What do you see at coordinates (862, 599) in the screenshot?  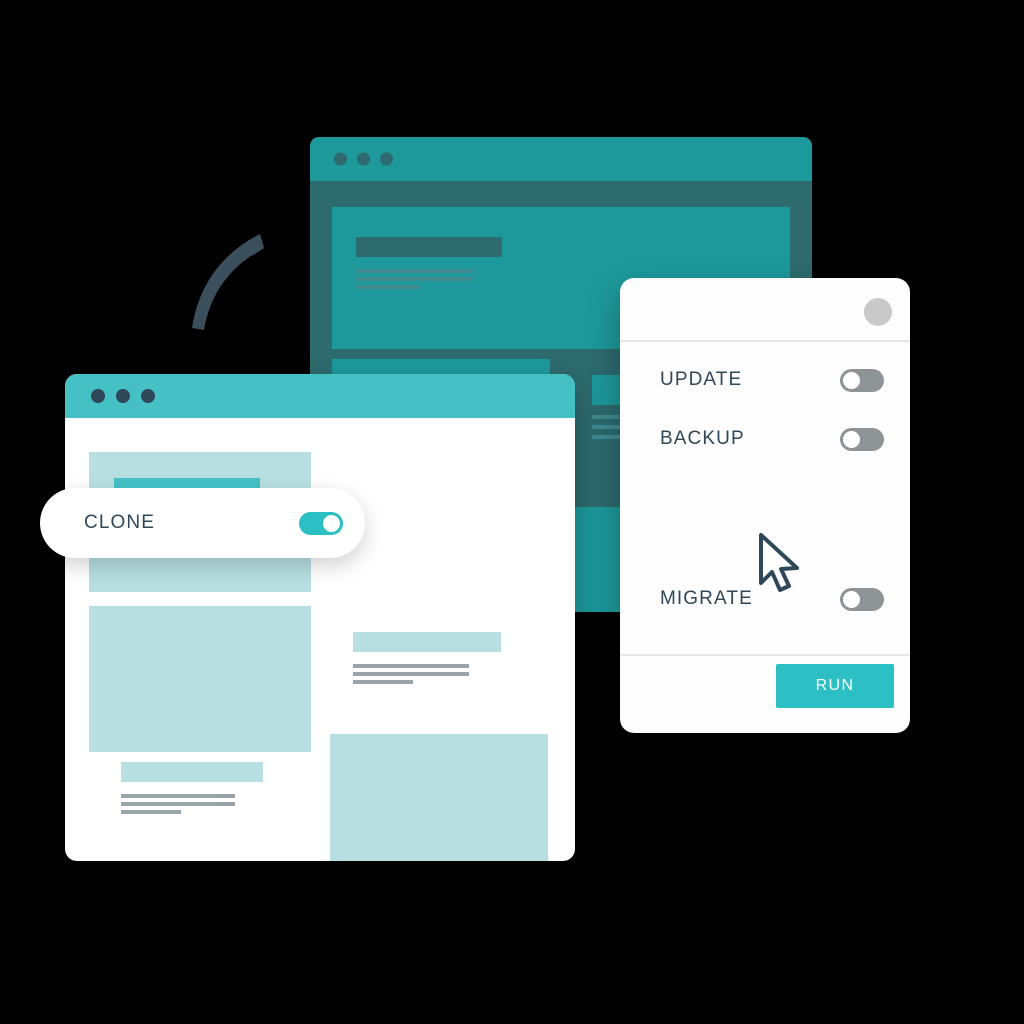 I see `toggle-migrate` at bounding box center [862, 599].